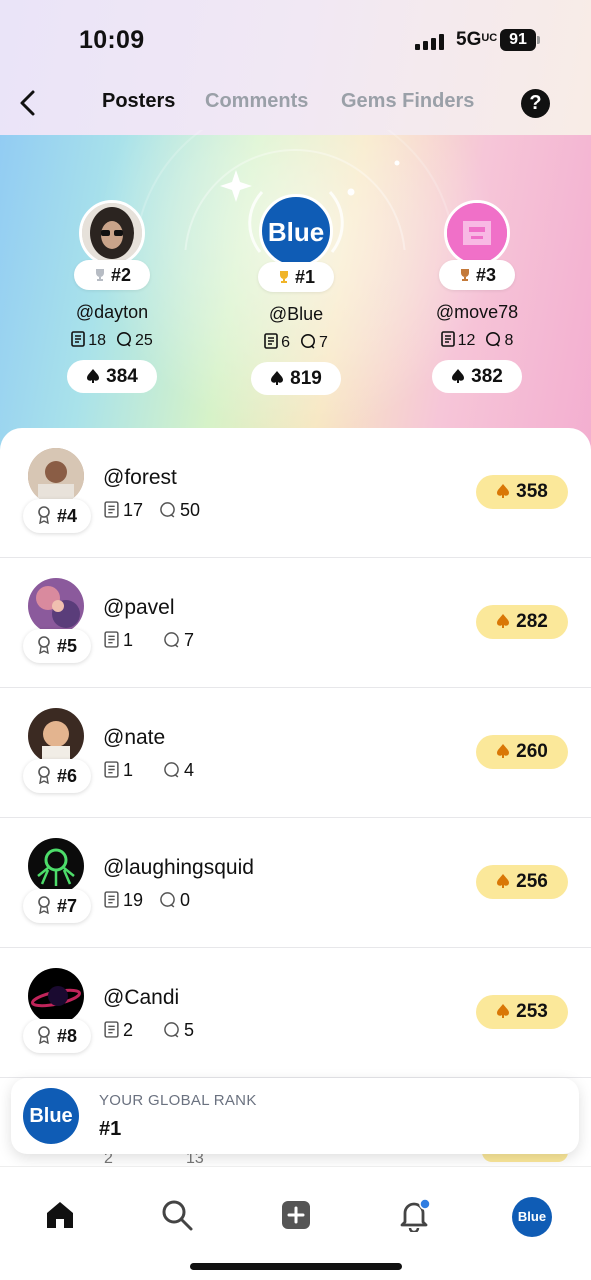  I want to click on score-pill: 819, so click(296, 378).